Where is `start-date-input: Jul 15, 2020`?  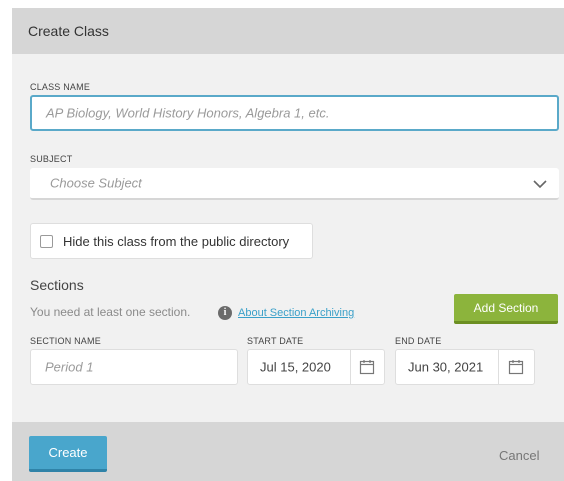 start-date-input: Jul 15, 2020 is located at coordinates (316, 367).